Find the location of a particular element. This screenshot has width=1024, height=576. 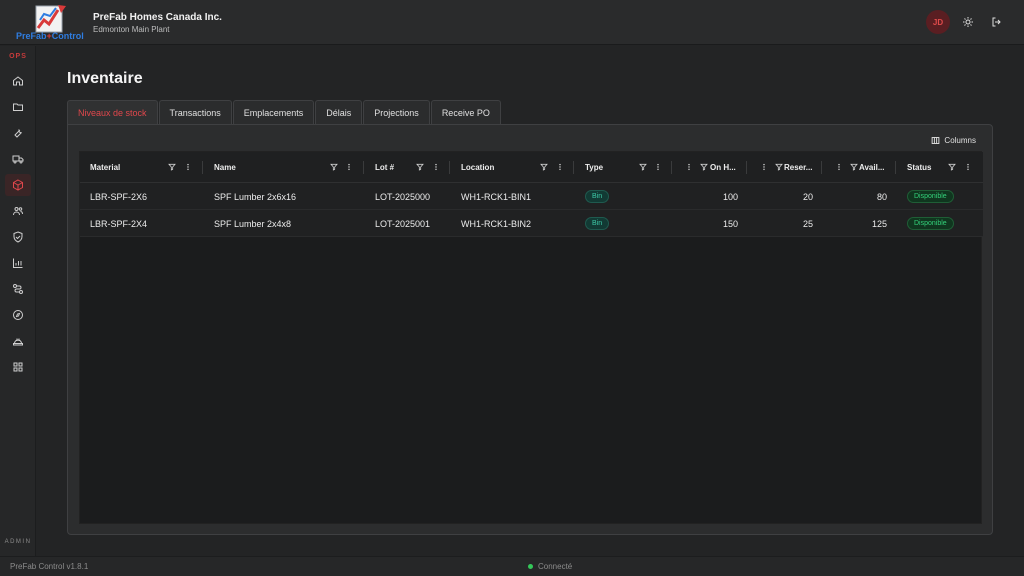

sidebar-item-safety is located at coordinates (18, 341).